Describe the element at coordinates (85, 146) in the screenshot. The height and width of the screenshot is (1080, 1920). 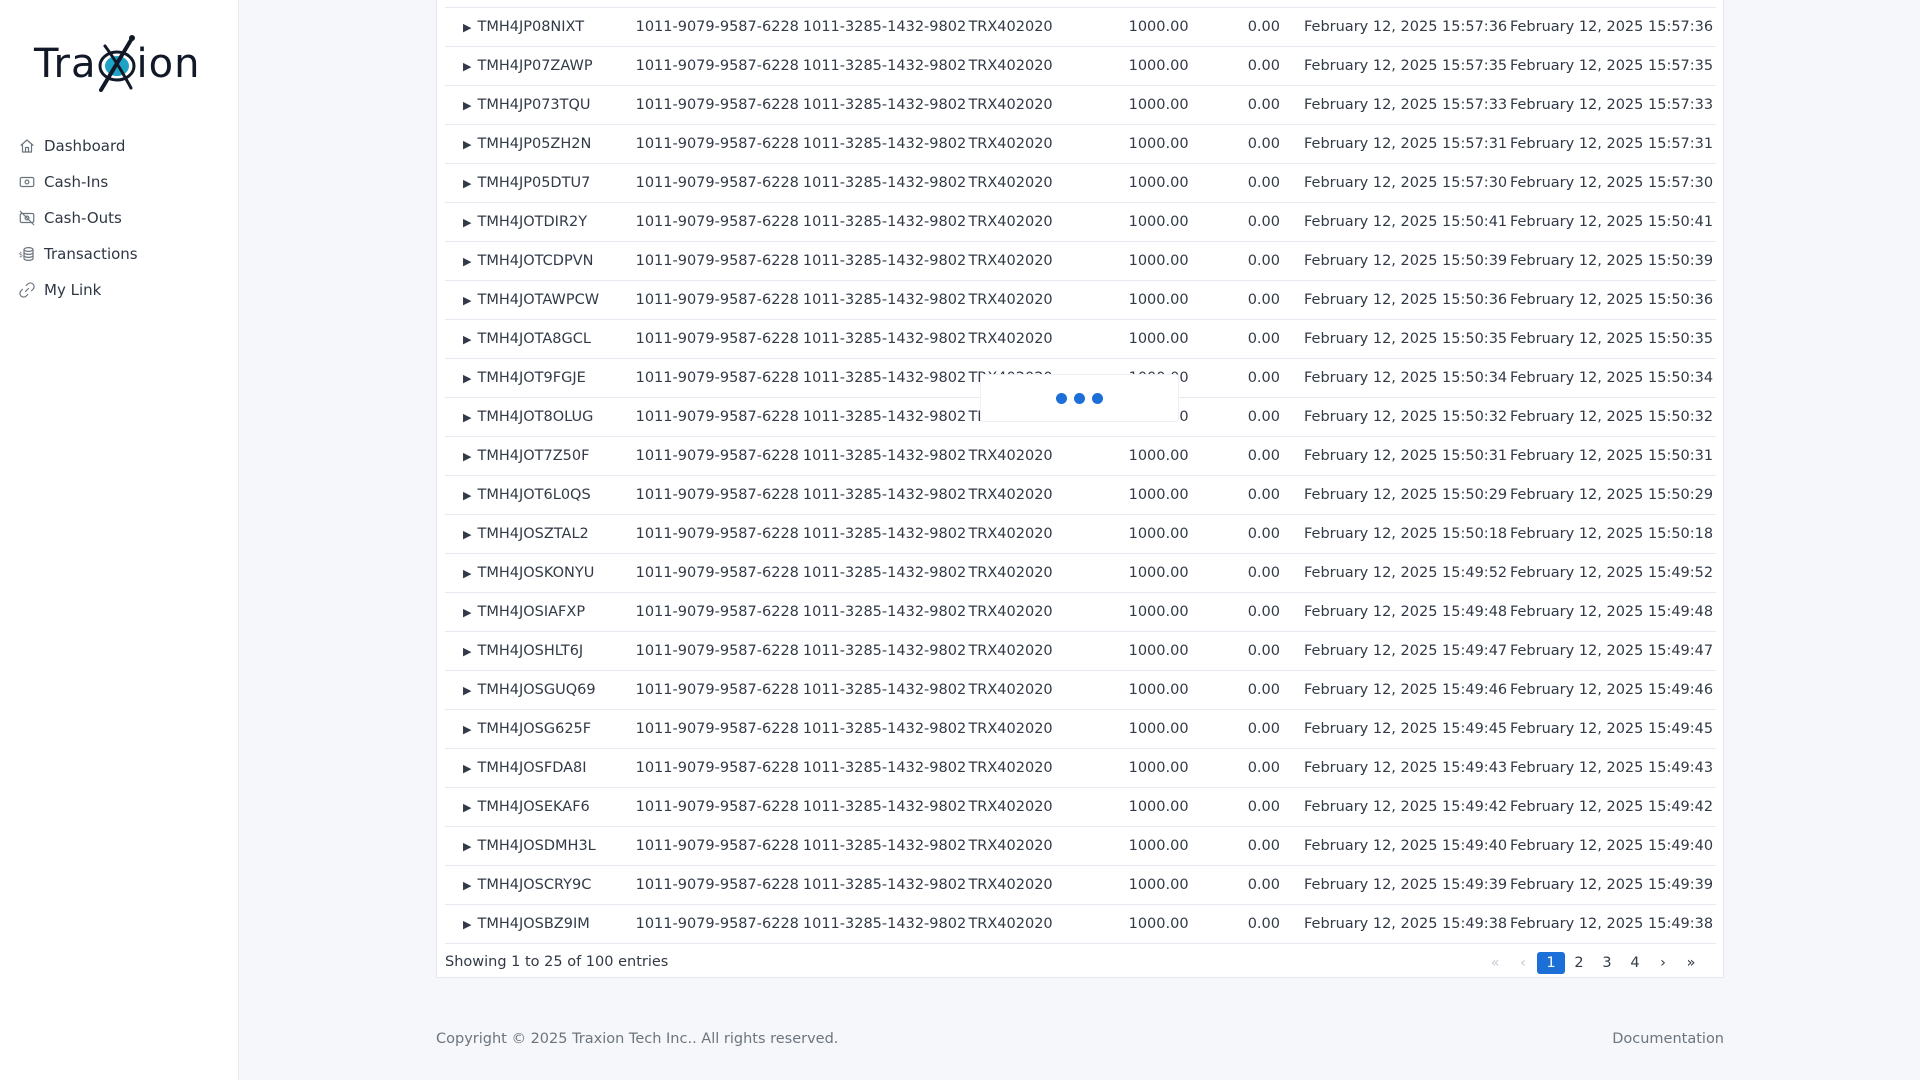
I see `sidebar-item-label: Dashboard` at that location.